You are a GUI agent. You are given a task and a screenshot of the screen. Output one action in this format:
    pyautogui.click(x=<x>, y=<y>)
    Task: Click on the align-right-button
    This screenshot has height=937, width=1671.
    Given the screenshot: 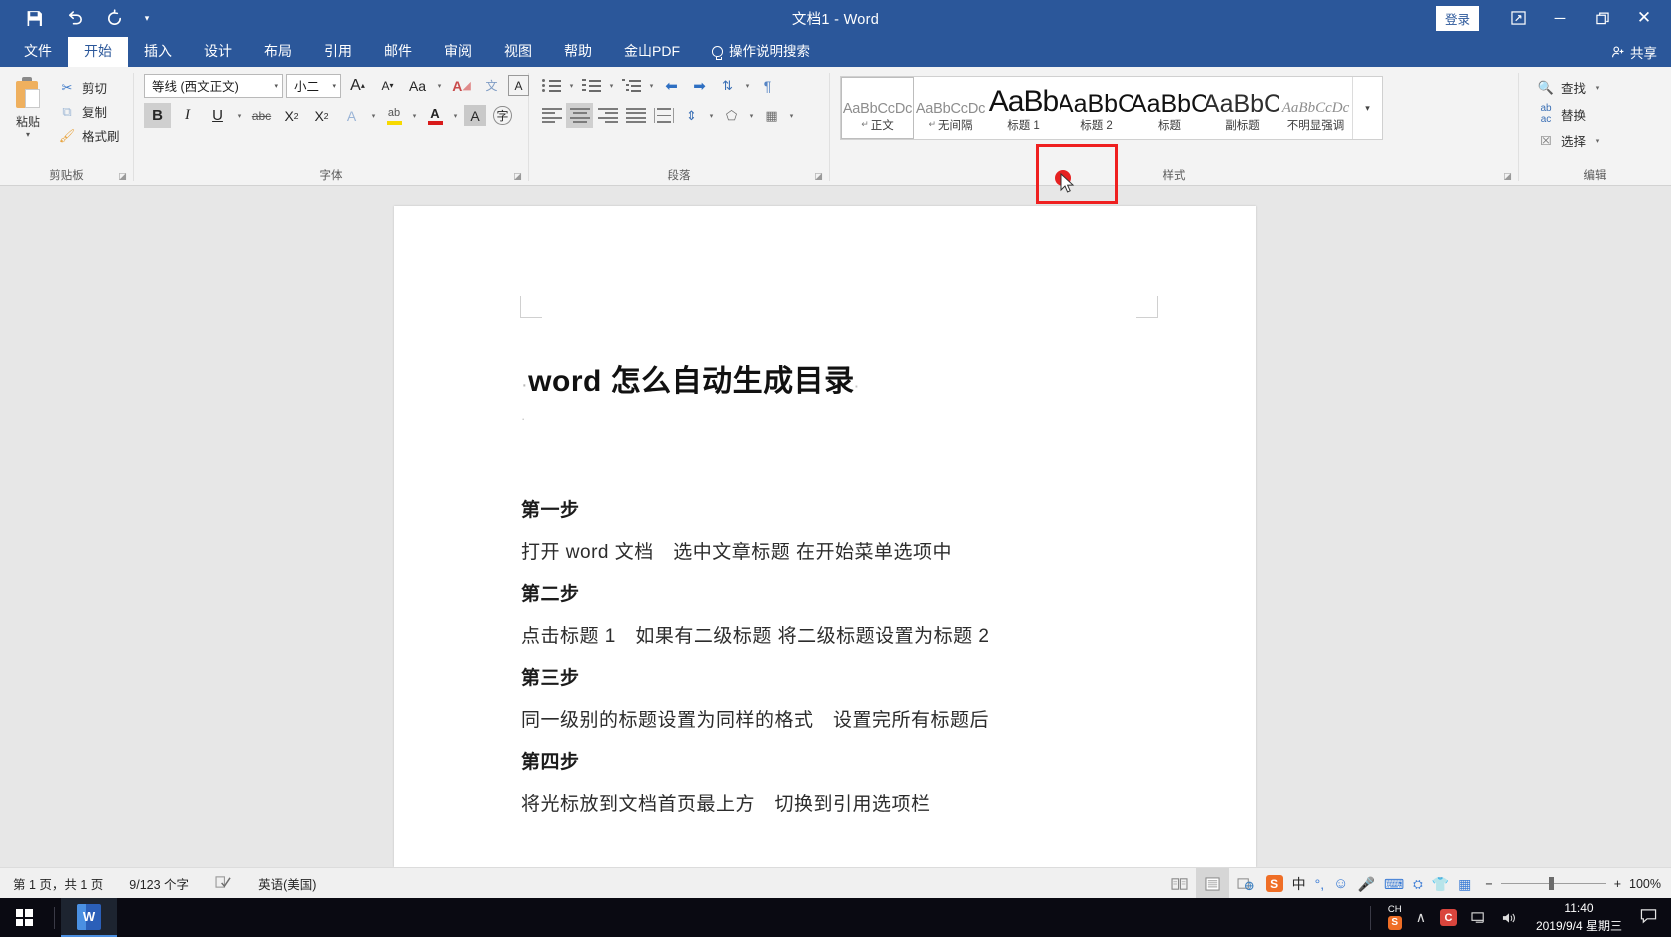 What is the action you would take?
    pyautogui.click(x=607, y=115)
    